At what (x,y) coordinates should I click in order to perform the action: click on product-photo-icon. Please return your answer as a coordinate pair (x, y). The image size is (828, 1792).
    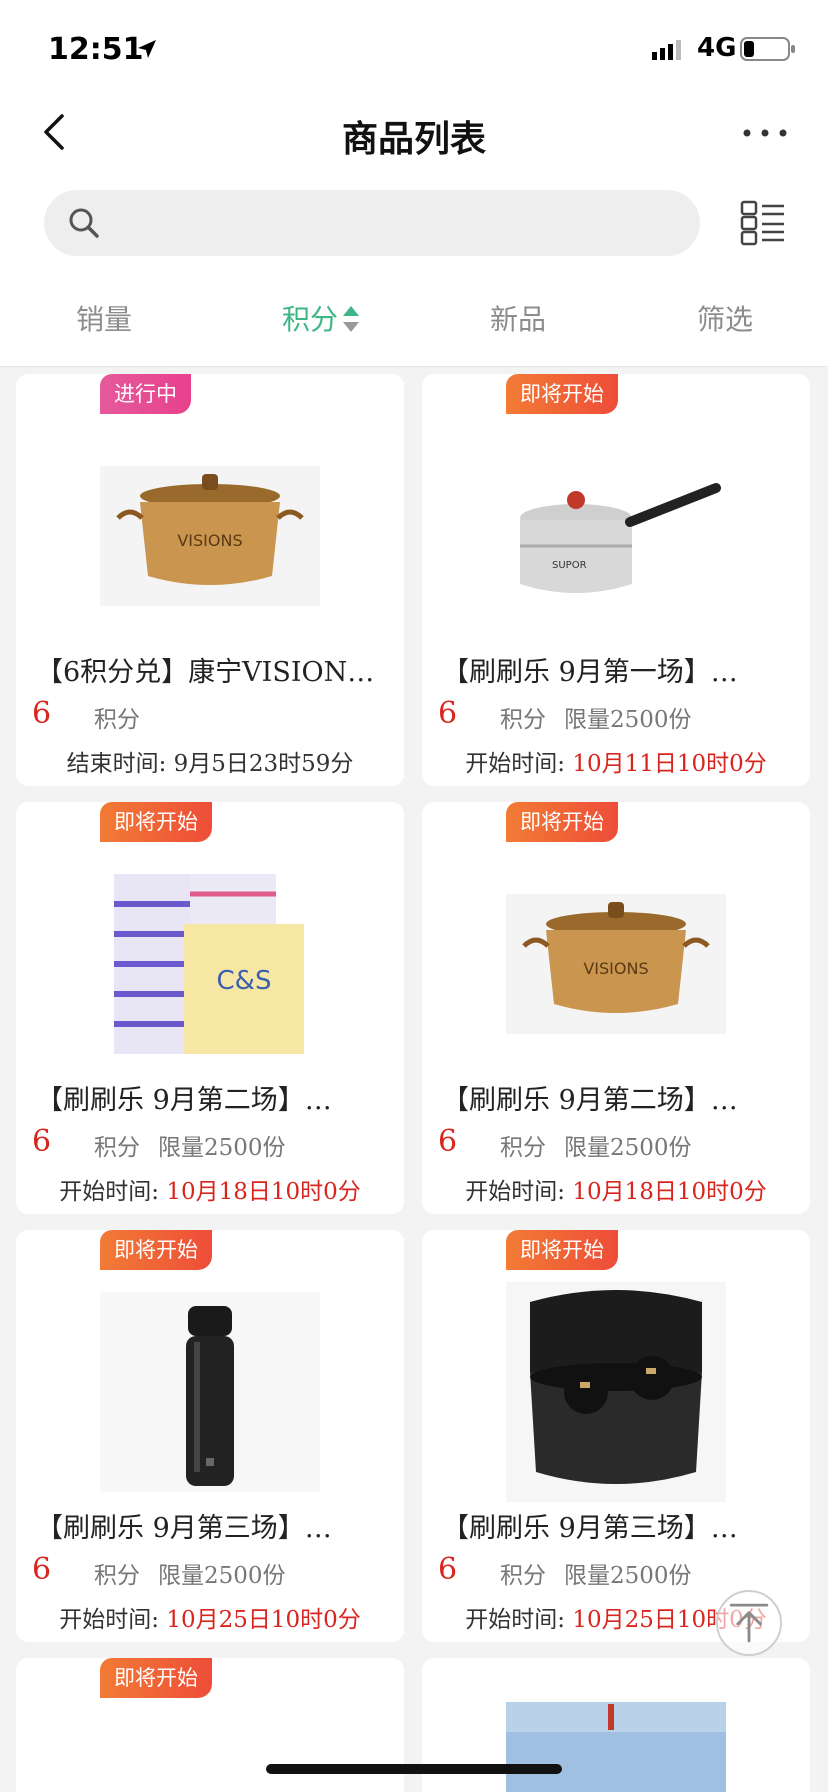
    Looking at the image, I should click on (616, 1747).